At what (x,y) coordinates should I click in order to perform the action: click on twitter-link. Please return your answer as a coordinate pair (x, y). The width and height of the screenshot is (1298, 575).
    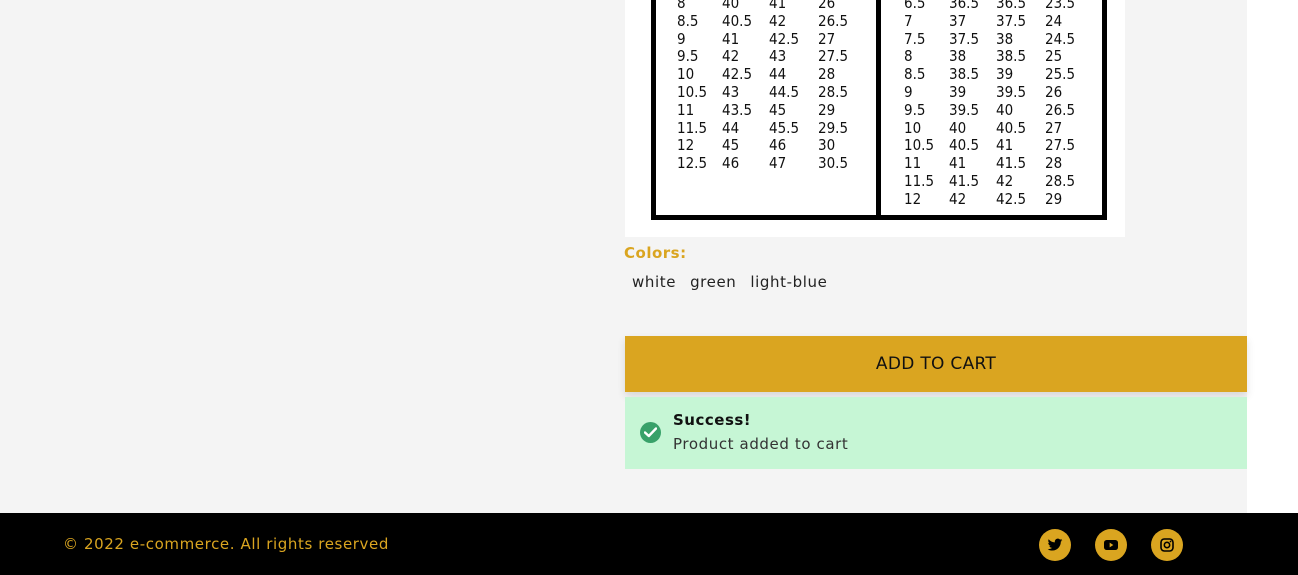
    Looking at the image, I should click on (1055, 545).